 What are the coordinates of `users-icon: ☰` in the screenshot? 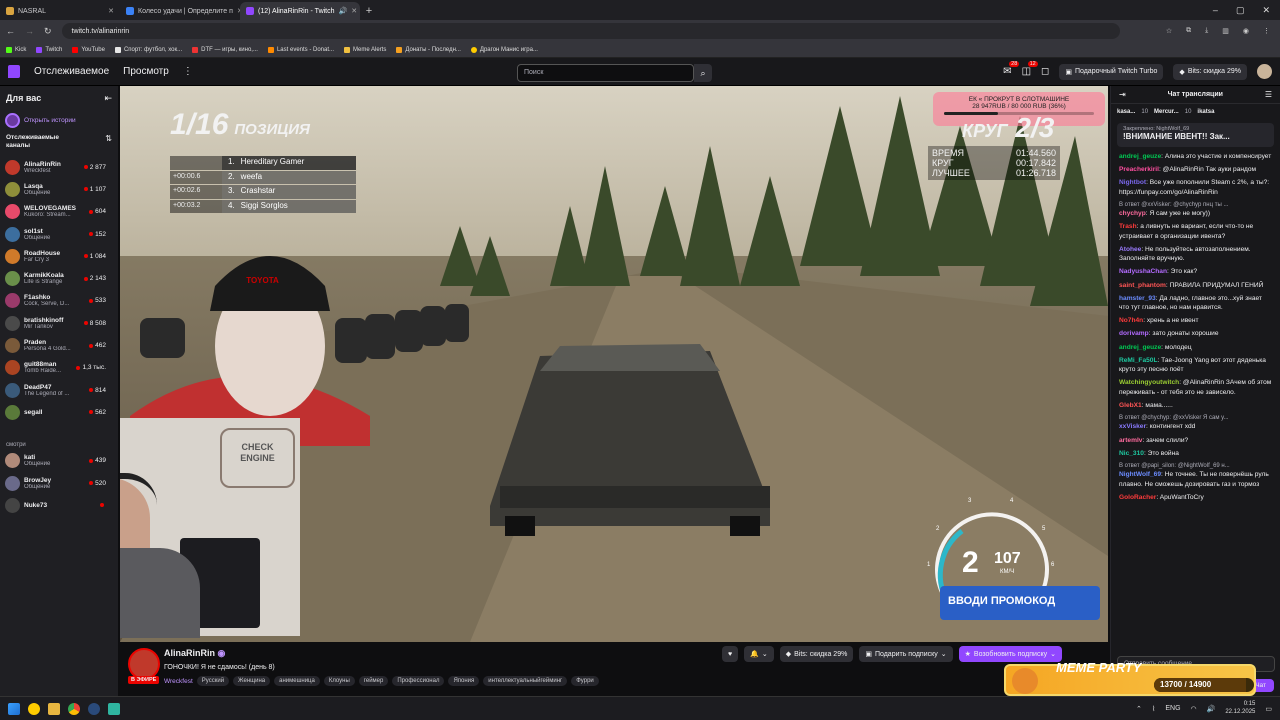 It's located at (1268, 94).